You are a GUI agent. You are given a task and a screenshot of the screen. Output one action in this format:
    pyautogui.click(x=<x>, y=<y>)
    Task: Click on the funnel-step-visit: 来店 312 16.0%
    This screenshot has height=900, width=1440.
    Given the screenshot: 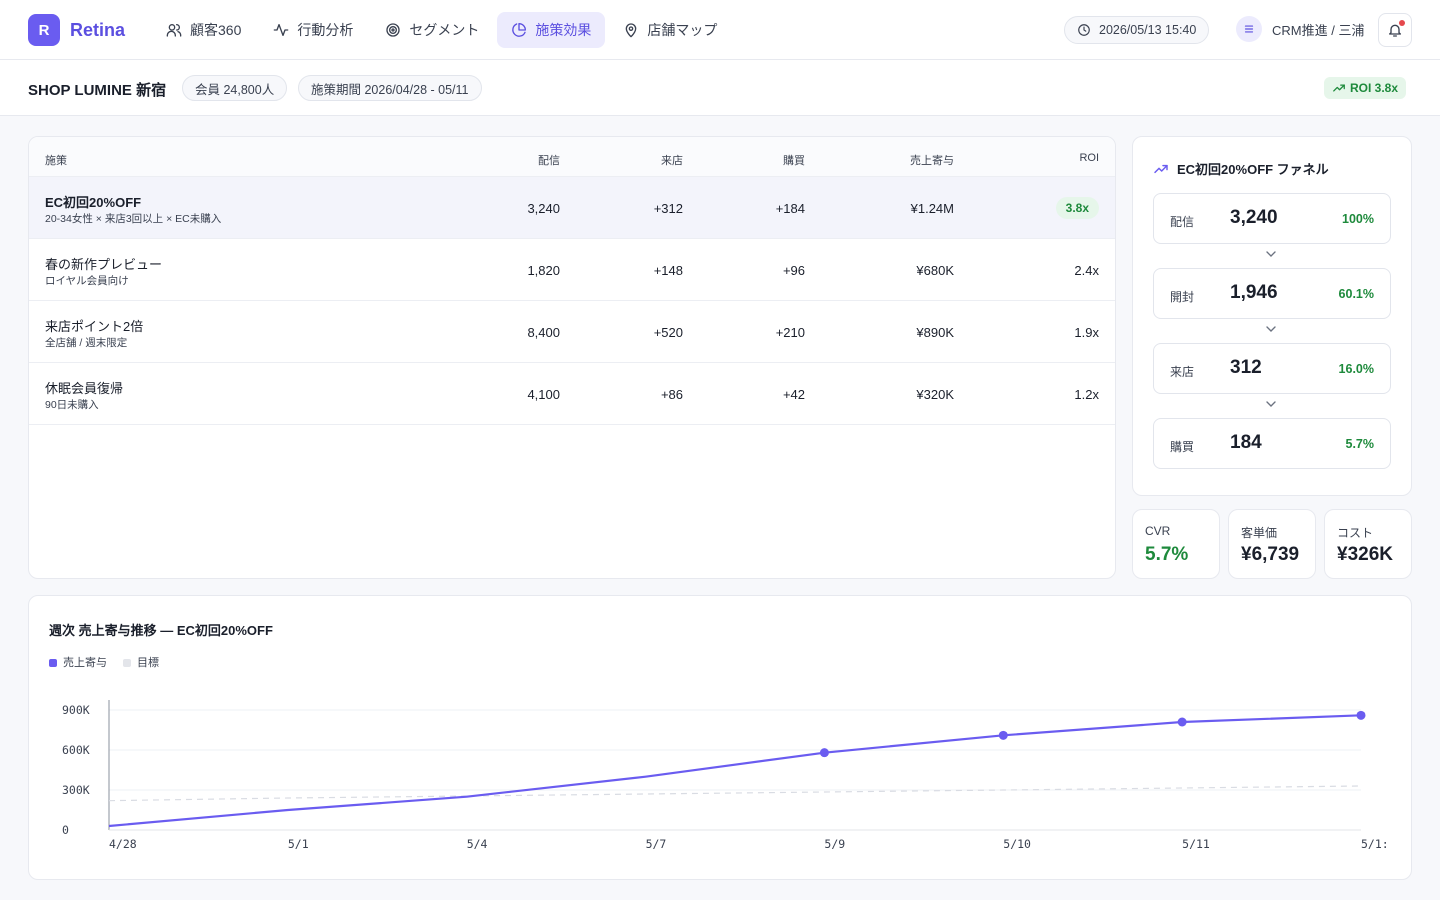 What is the action you would take?
    pyautogui.click(x=1272, y=368)
    